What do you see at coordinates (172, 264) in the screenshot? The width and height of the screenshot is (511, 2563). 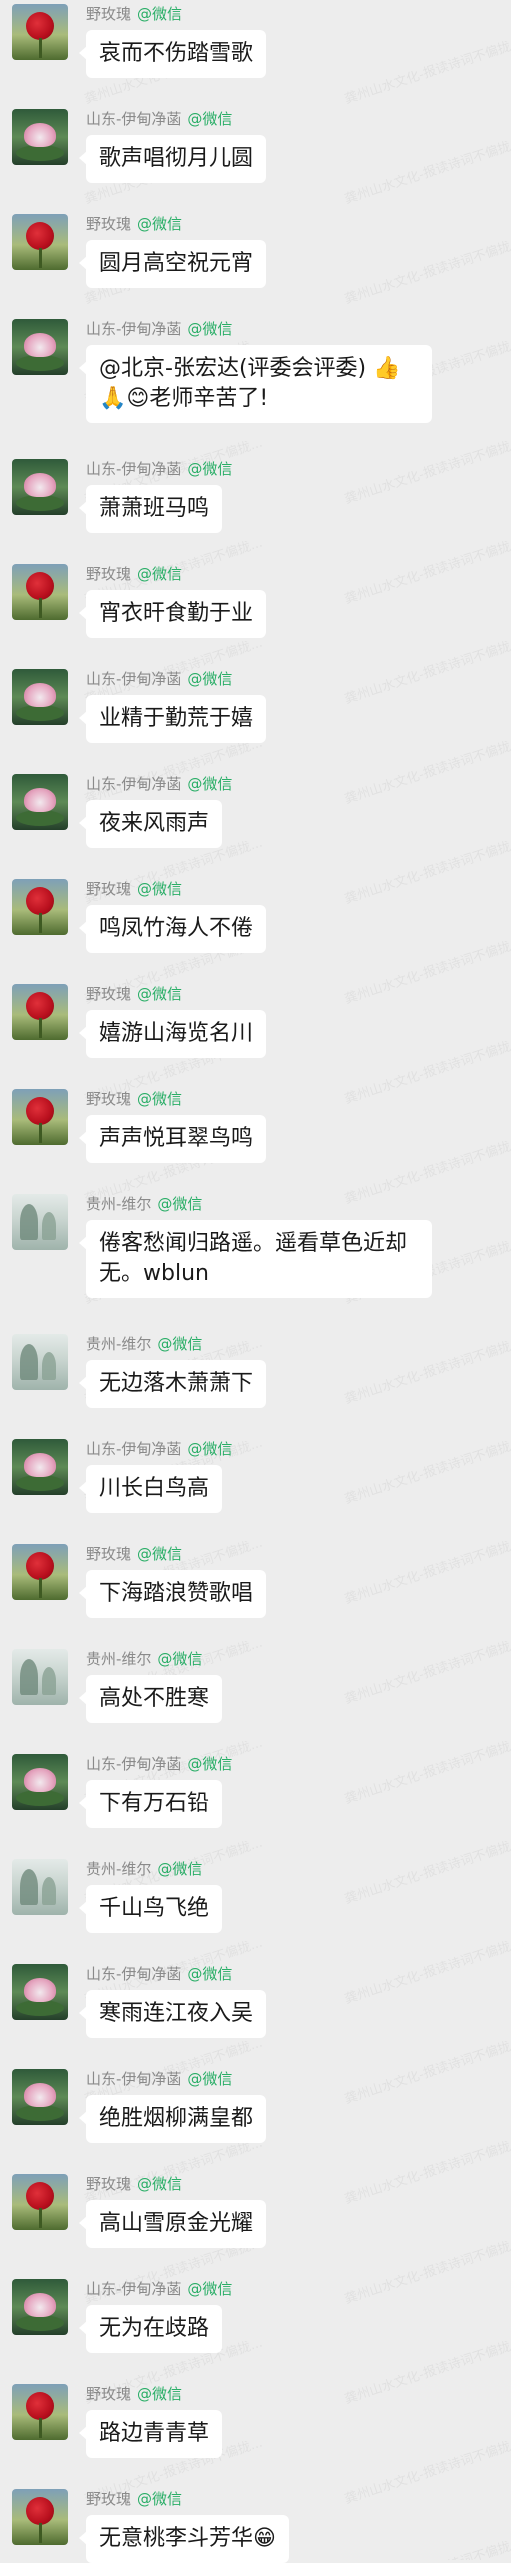 I see `message-bubble: 圆月高空祝元宵` at bounding box center [172, 264].